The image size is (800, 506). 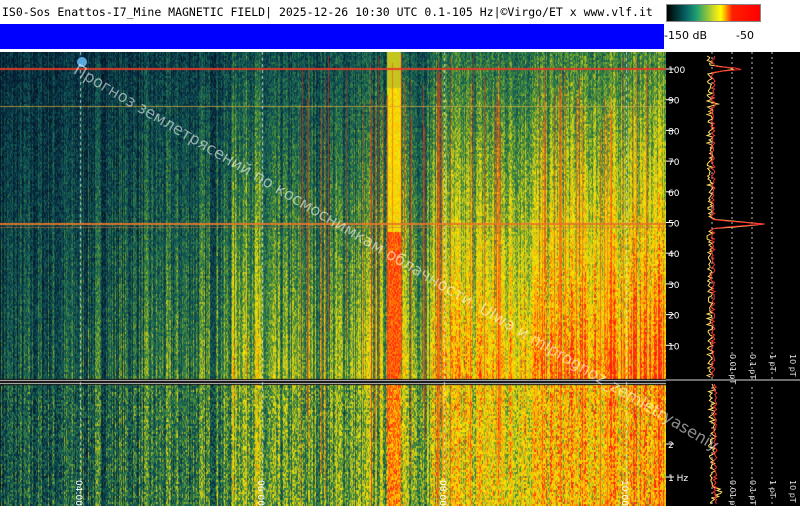 What do you see at coordinates (260, 493) in the screenshot?
I see `time-axis-label: 06:00` at bounding box center [260, 493].